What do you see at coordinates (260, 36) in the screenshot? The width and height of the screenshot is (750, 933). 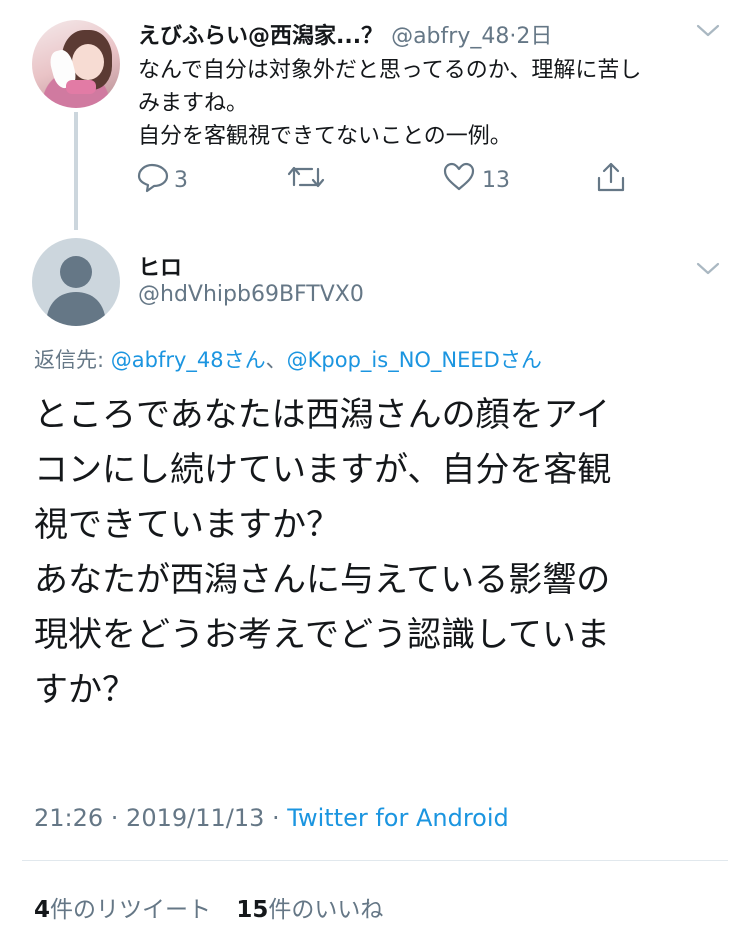 I see `display-name: えびふらい@西潟家...？` at bounding box center [260, 36].